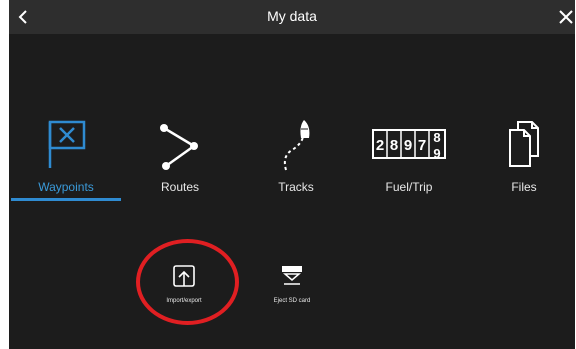 This screenshot has width=576, height=349. I want to click on tile-files: Files, so click(524, 161).